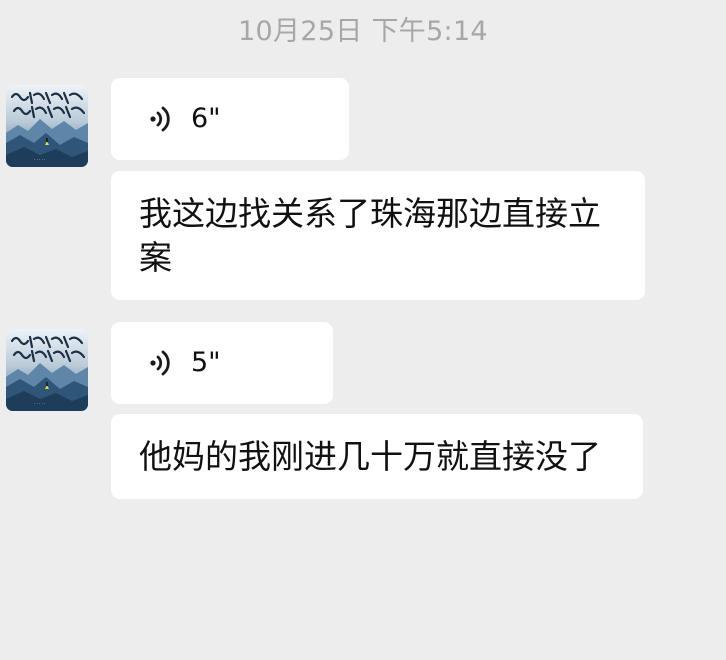 Image resolution: width=726 pixels, height=660 pixels. Describe the element at coordinates (363, 31) in the screenshot. I see `message-timestamp: 10月25日 下午5:14` at that location.